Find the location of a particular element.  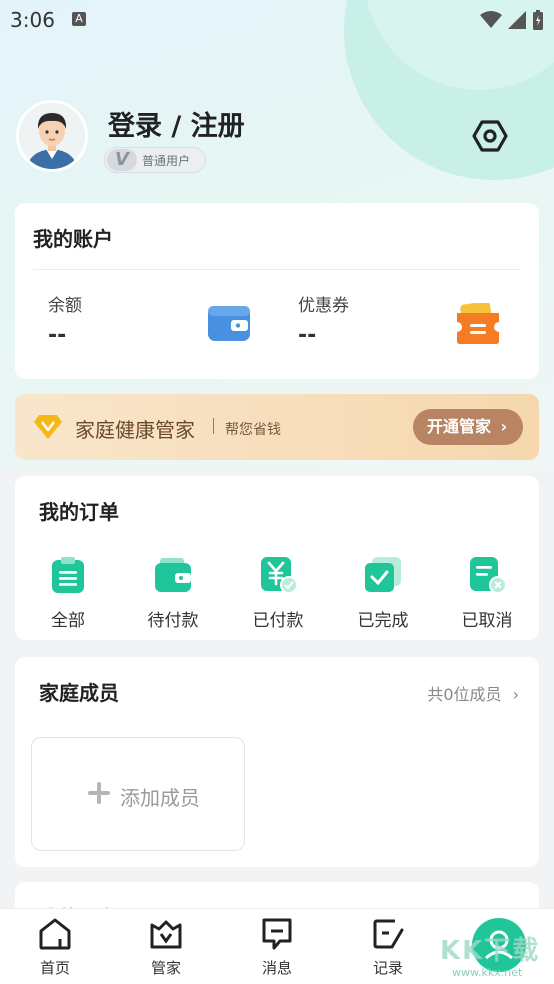

family-count-link: 共0位成员 › is located at coordinates (473, 693).